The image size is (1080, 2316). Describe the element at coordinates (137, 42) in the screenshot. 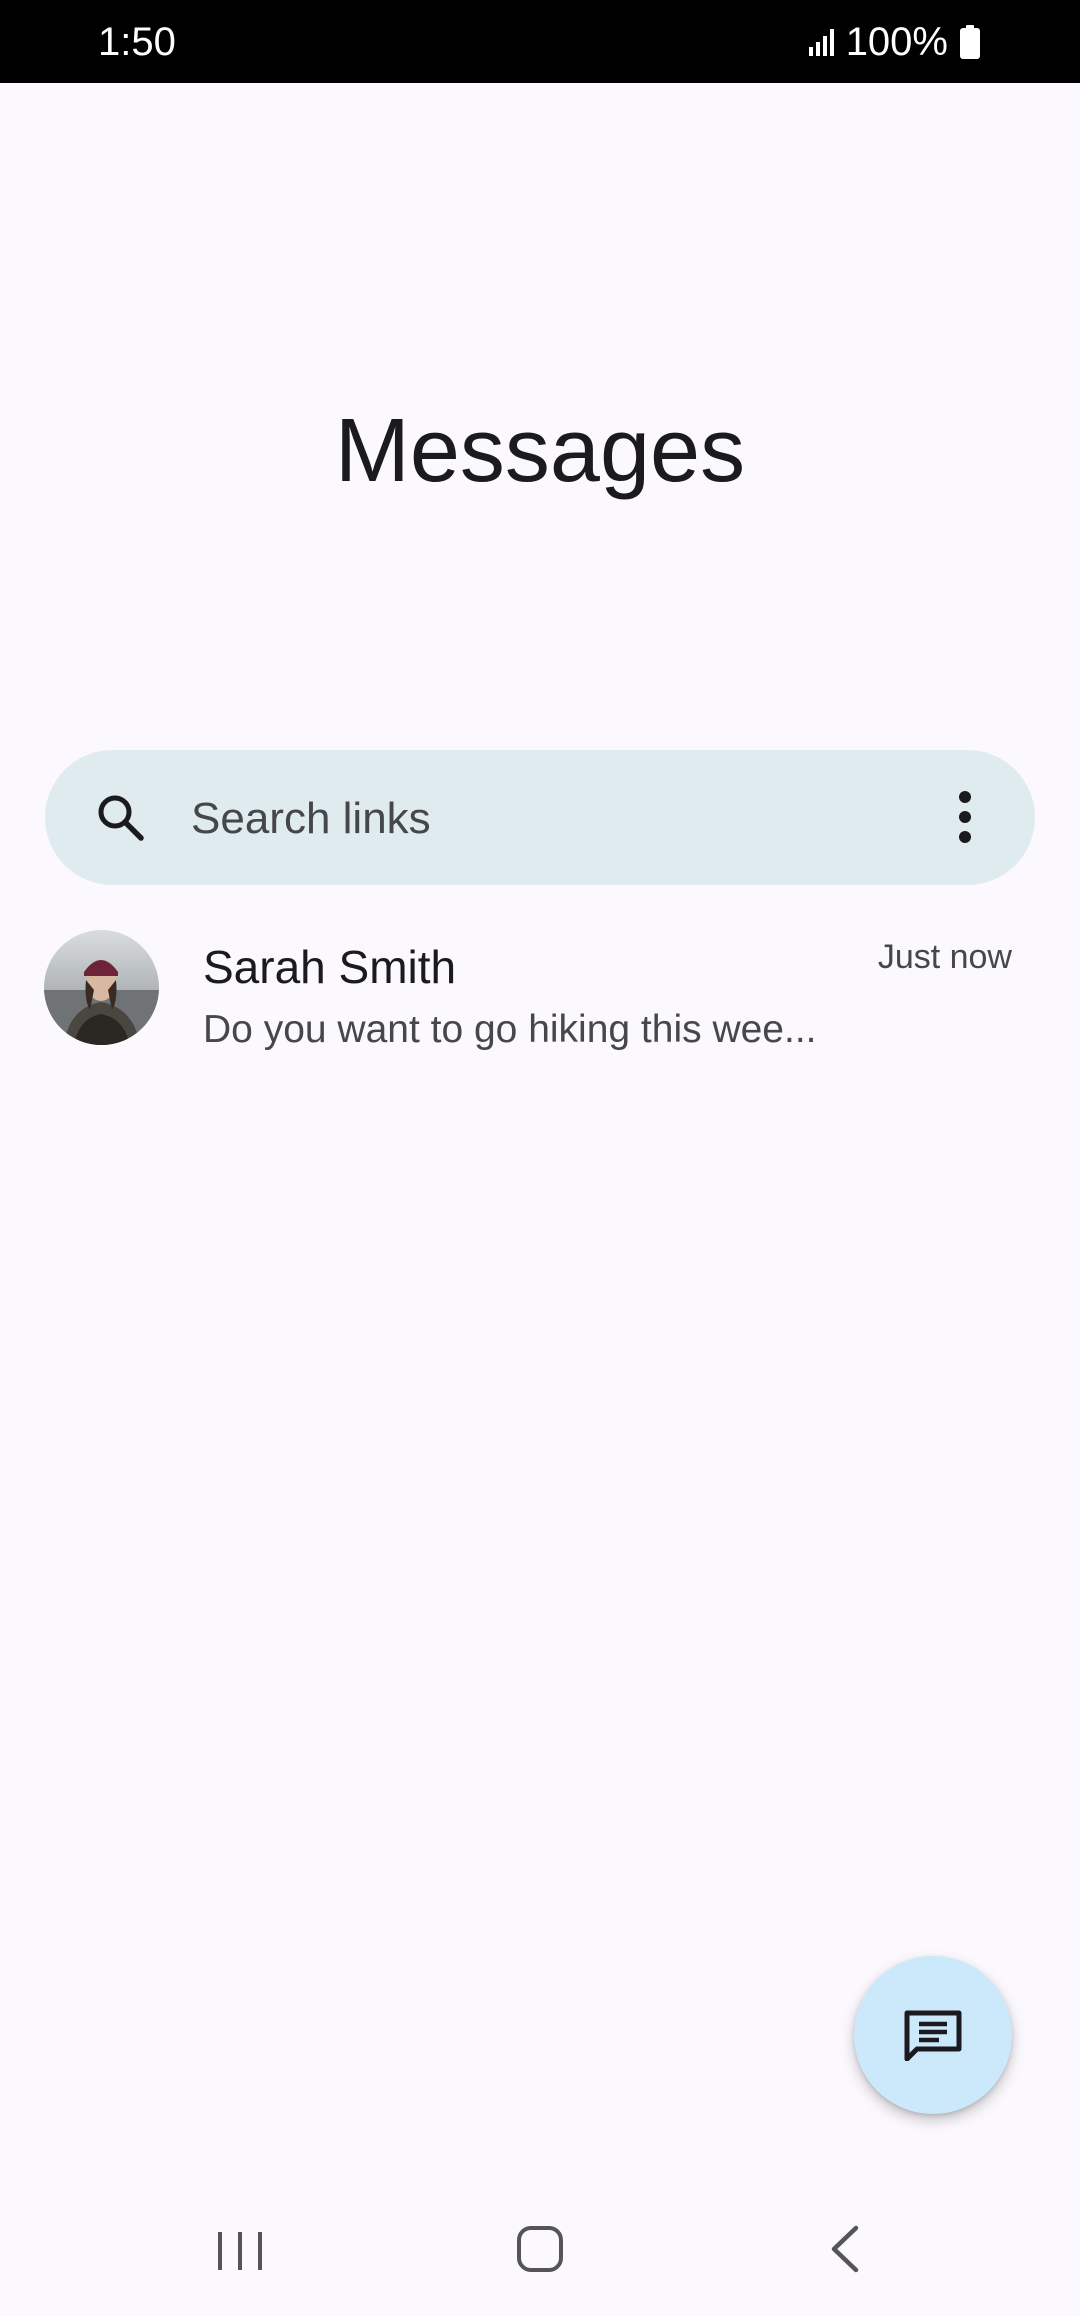

I see `status-time: 1:50` at that location.